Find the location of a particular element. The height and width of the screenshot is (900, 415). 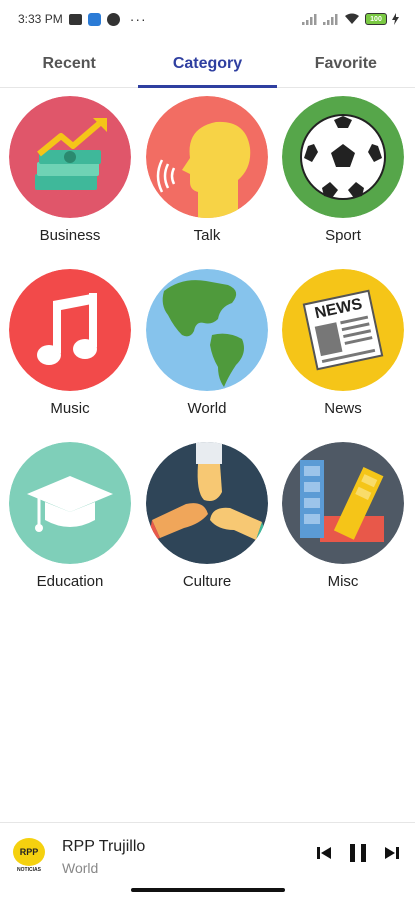

category-business: Business is located at coordinates (70, 170).